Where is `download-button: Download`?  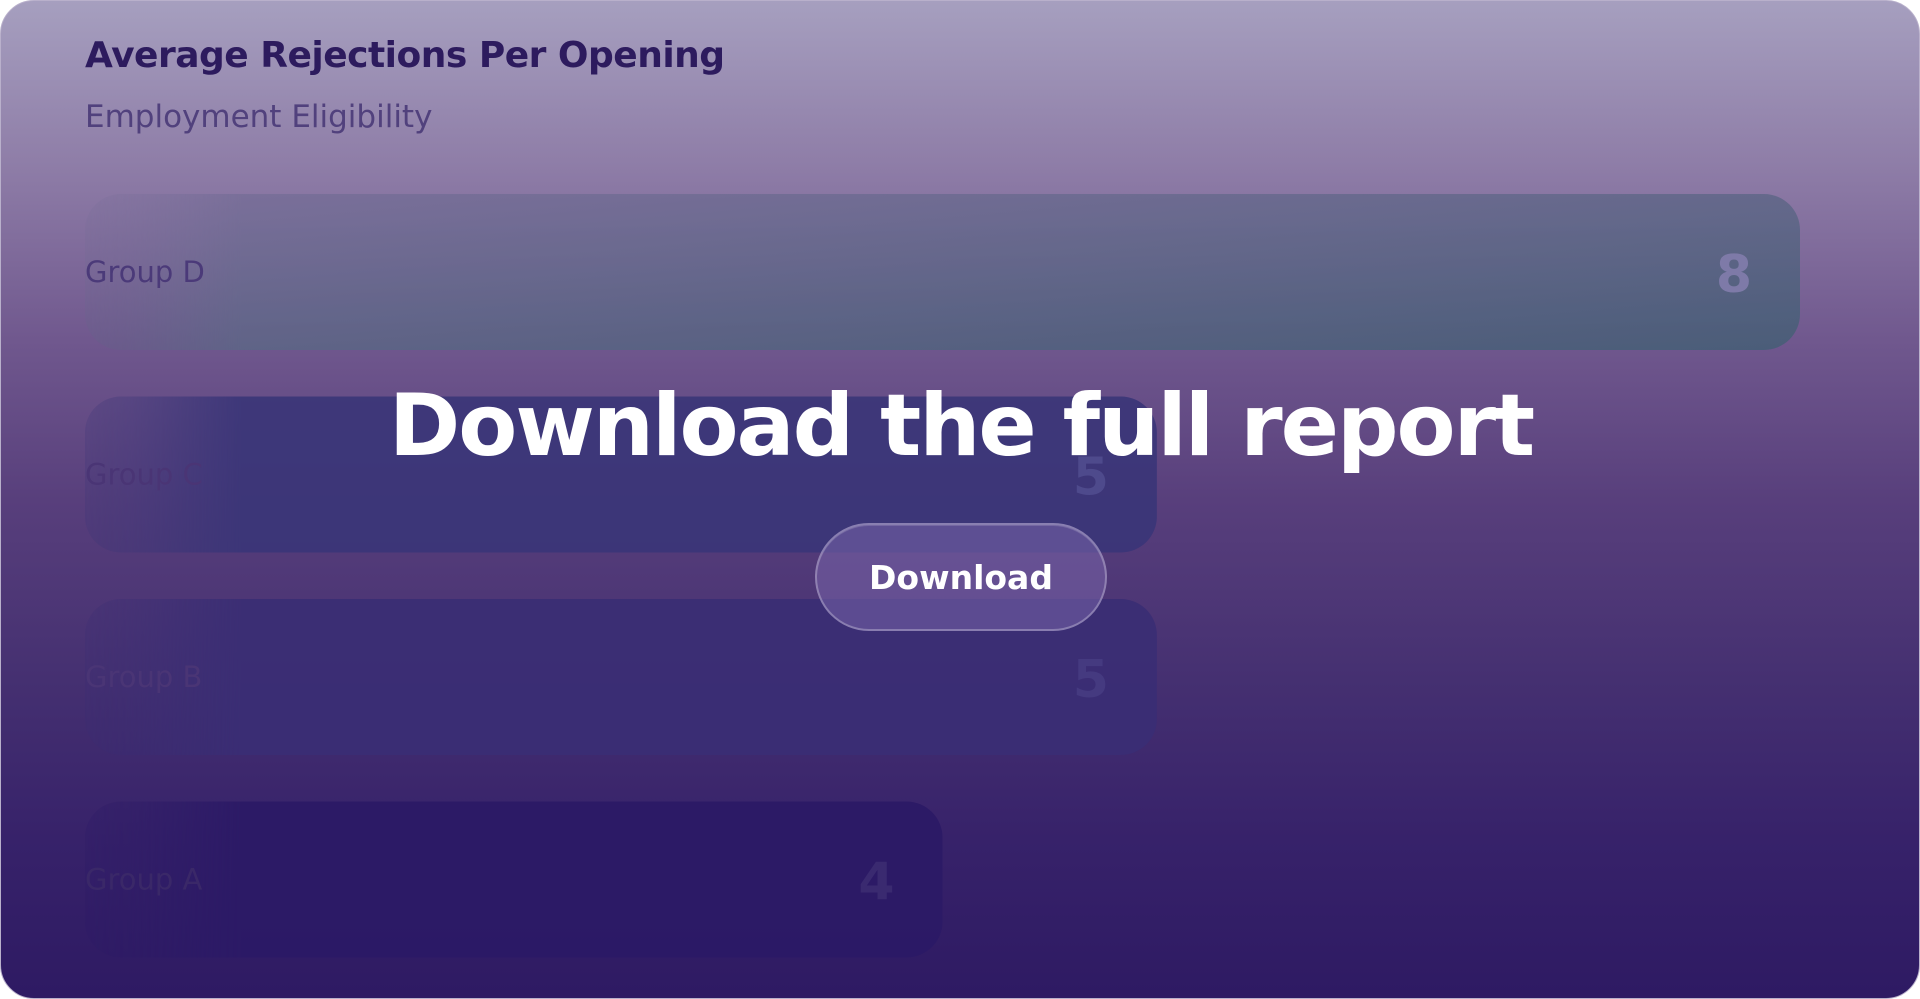 download-button: Download is located at coordinates (961, 577).